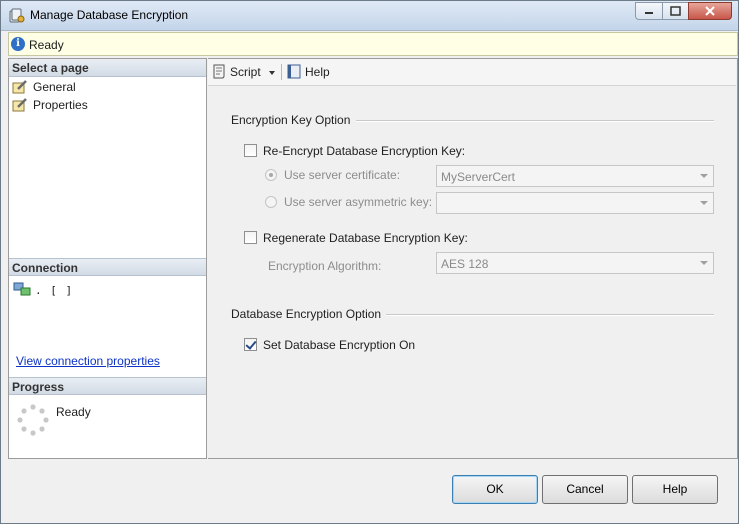 This screenshot has height=524, width=739. I want to click on server-connection-icon, so click(22, 289).